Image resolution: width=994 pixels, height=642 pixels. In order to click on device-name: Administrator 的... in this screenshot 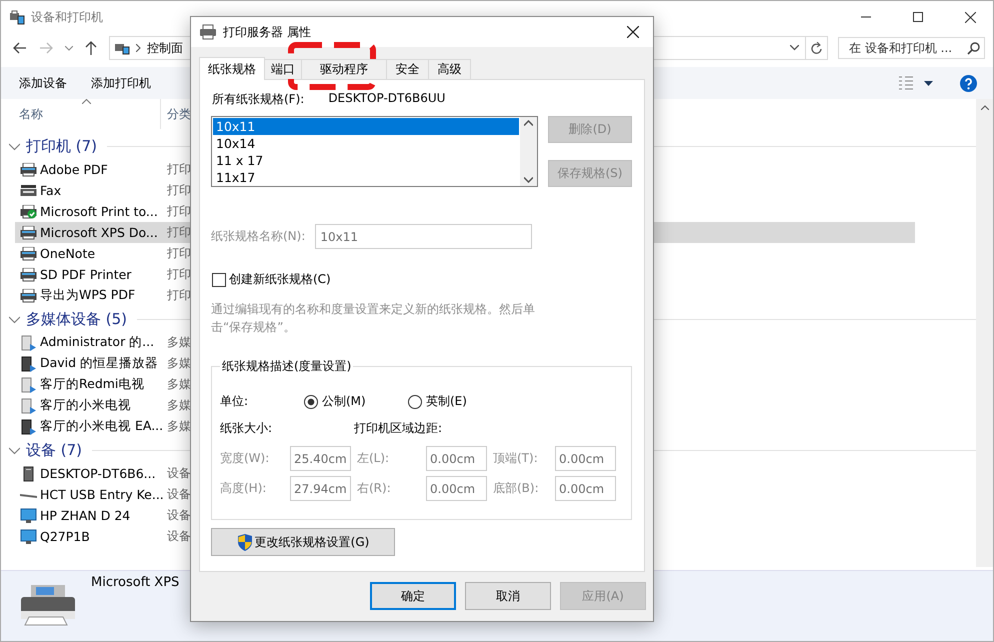, I will do `click(98, 342)`.